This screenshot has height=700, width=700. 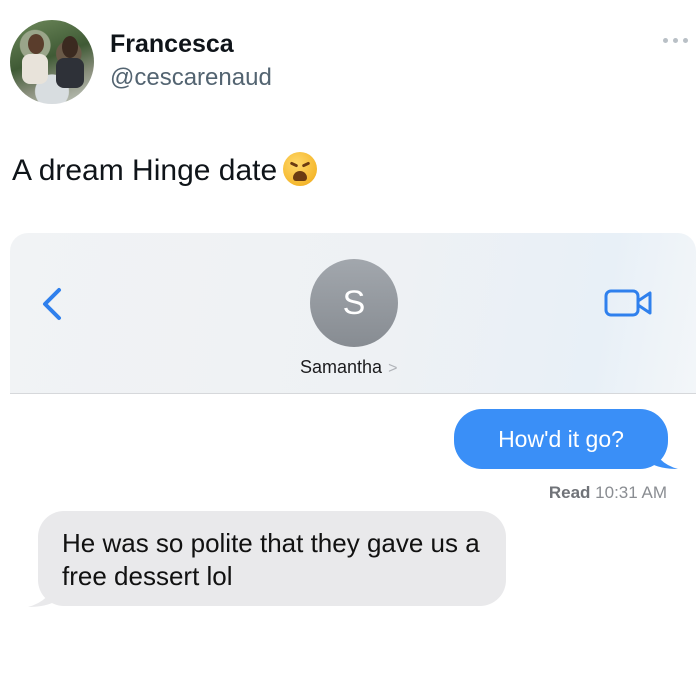 I want to click on read-time: 10:31 AM, so click(x=631, y=492).